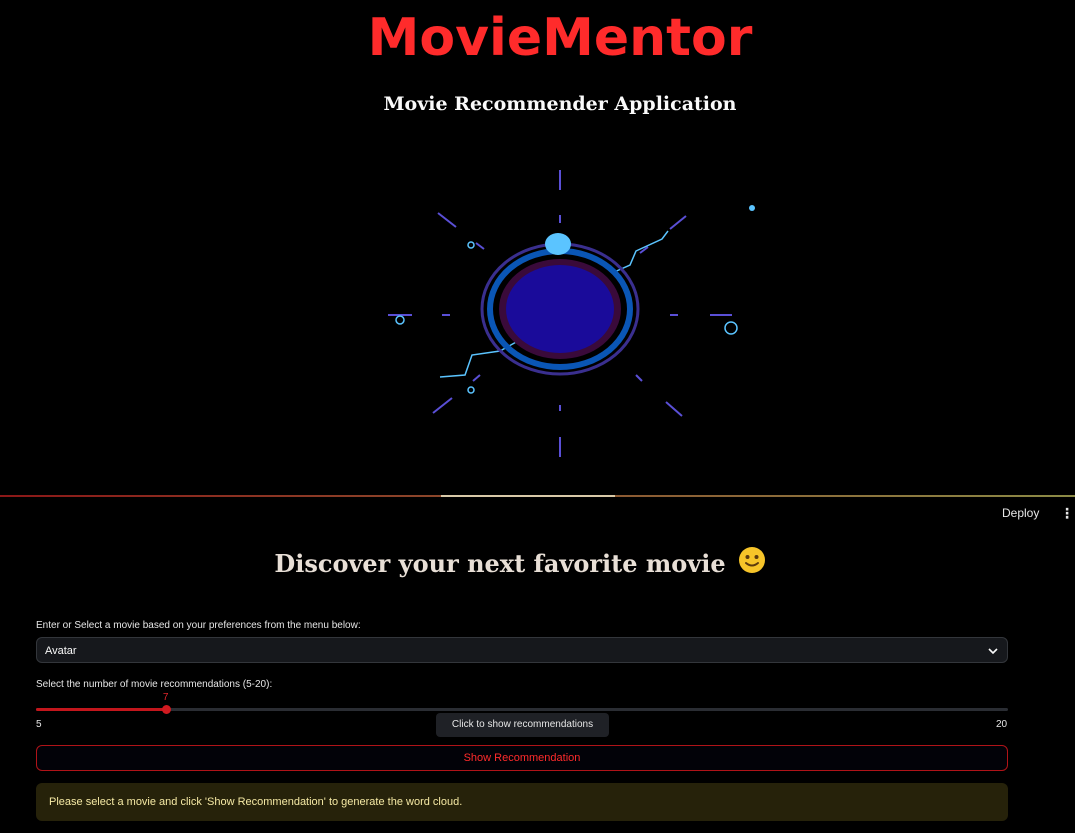 Image resolution: width=1075 pixels, height=833 pixels. Describe the element at coordinates (166, 709) in the screenshot. I see `slider-thumb` at that location.